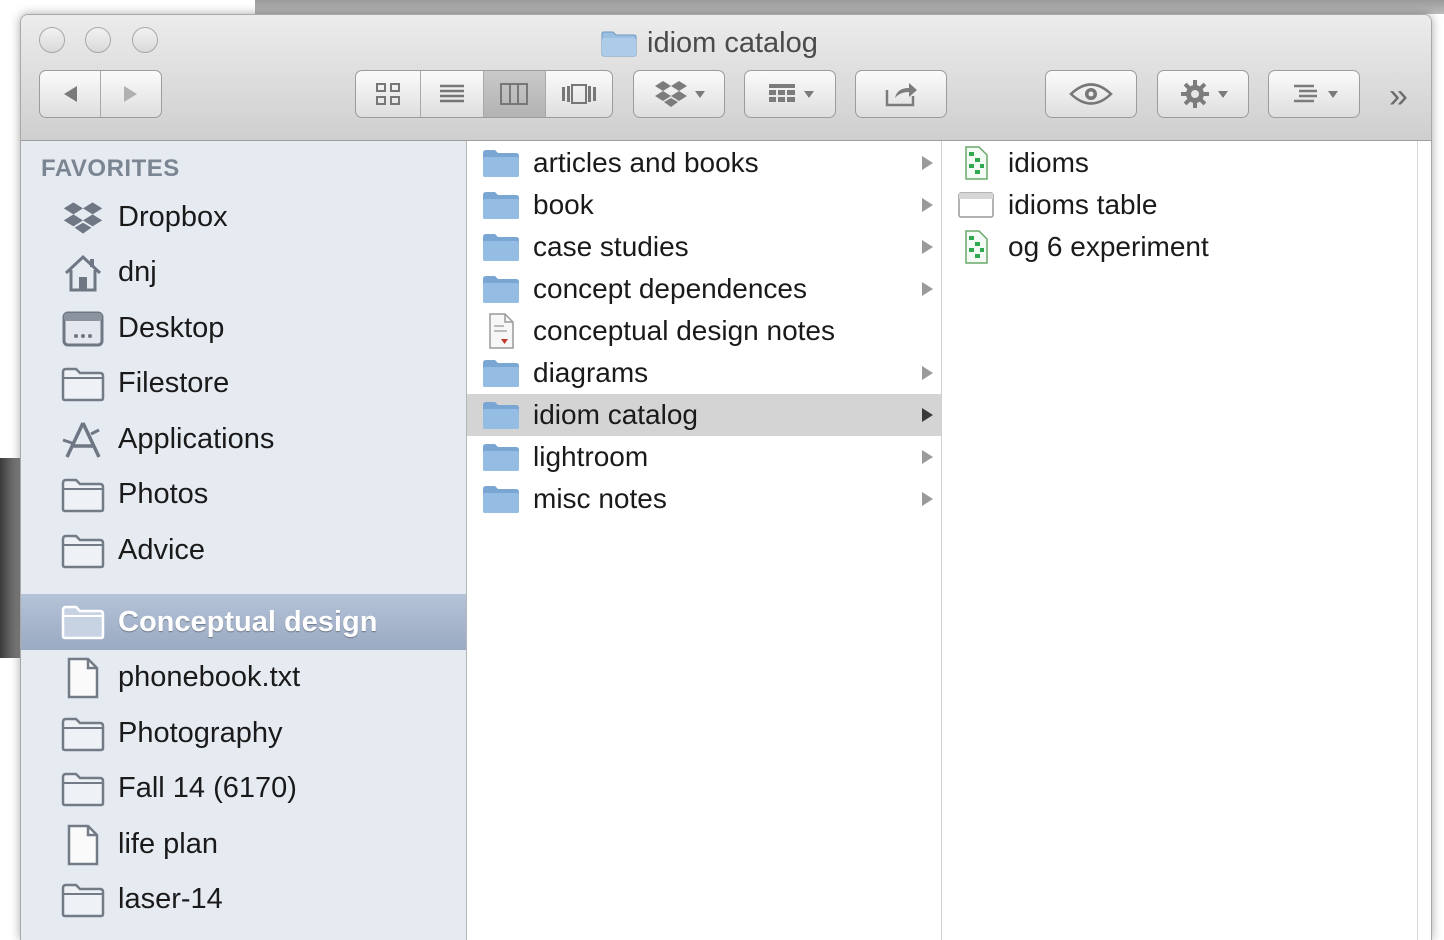 The width and height of the screenshot is (1444, 940). What do you see at coordinates (248, 621) in the screenshot?
I see `sidebar-item-label: Conceptual design` at bounding box center [248, 621].